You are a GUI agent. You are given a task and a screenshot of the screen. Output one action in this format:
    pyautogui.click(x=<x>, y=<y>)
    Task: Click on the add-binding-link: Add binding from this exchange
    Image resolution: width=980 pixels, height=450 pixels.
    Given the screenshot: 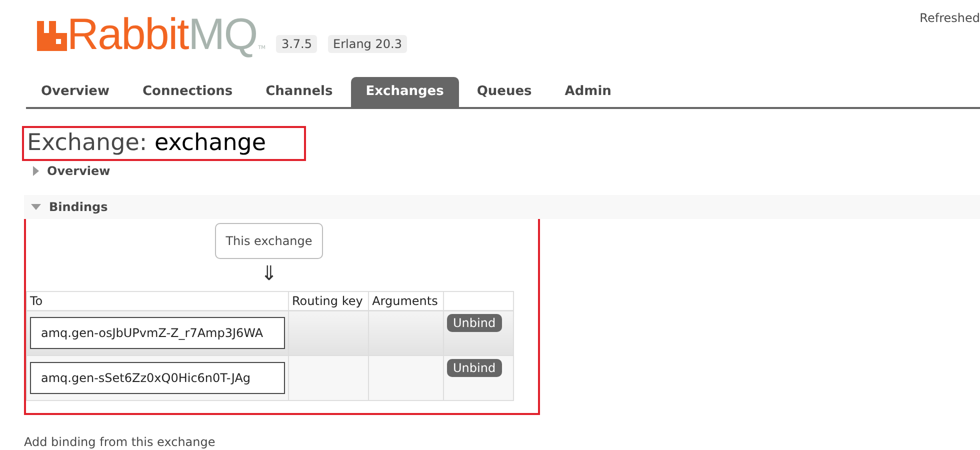 What is the action you would take?
    pyautogui.click(x=120, y=442)
    